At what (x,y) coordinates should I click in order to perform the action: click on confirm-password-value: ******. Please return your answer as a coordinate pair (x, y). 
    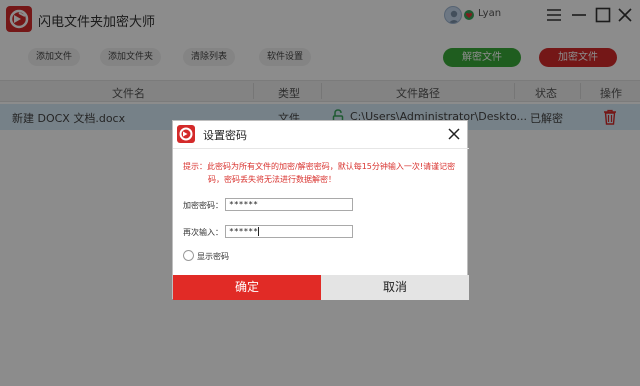
    Looking at the image, I should click on (243, 231).